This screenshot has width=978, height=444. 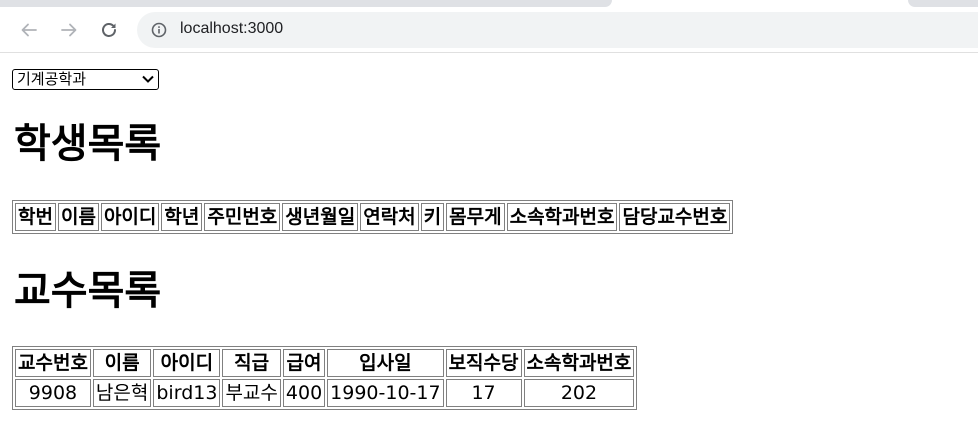 What do you see at coordinates (242, 217) in the screenshot?
I see `column-header: 주민번호` at bounding box center [242, 217].